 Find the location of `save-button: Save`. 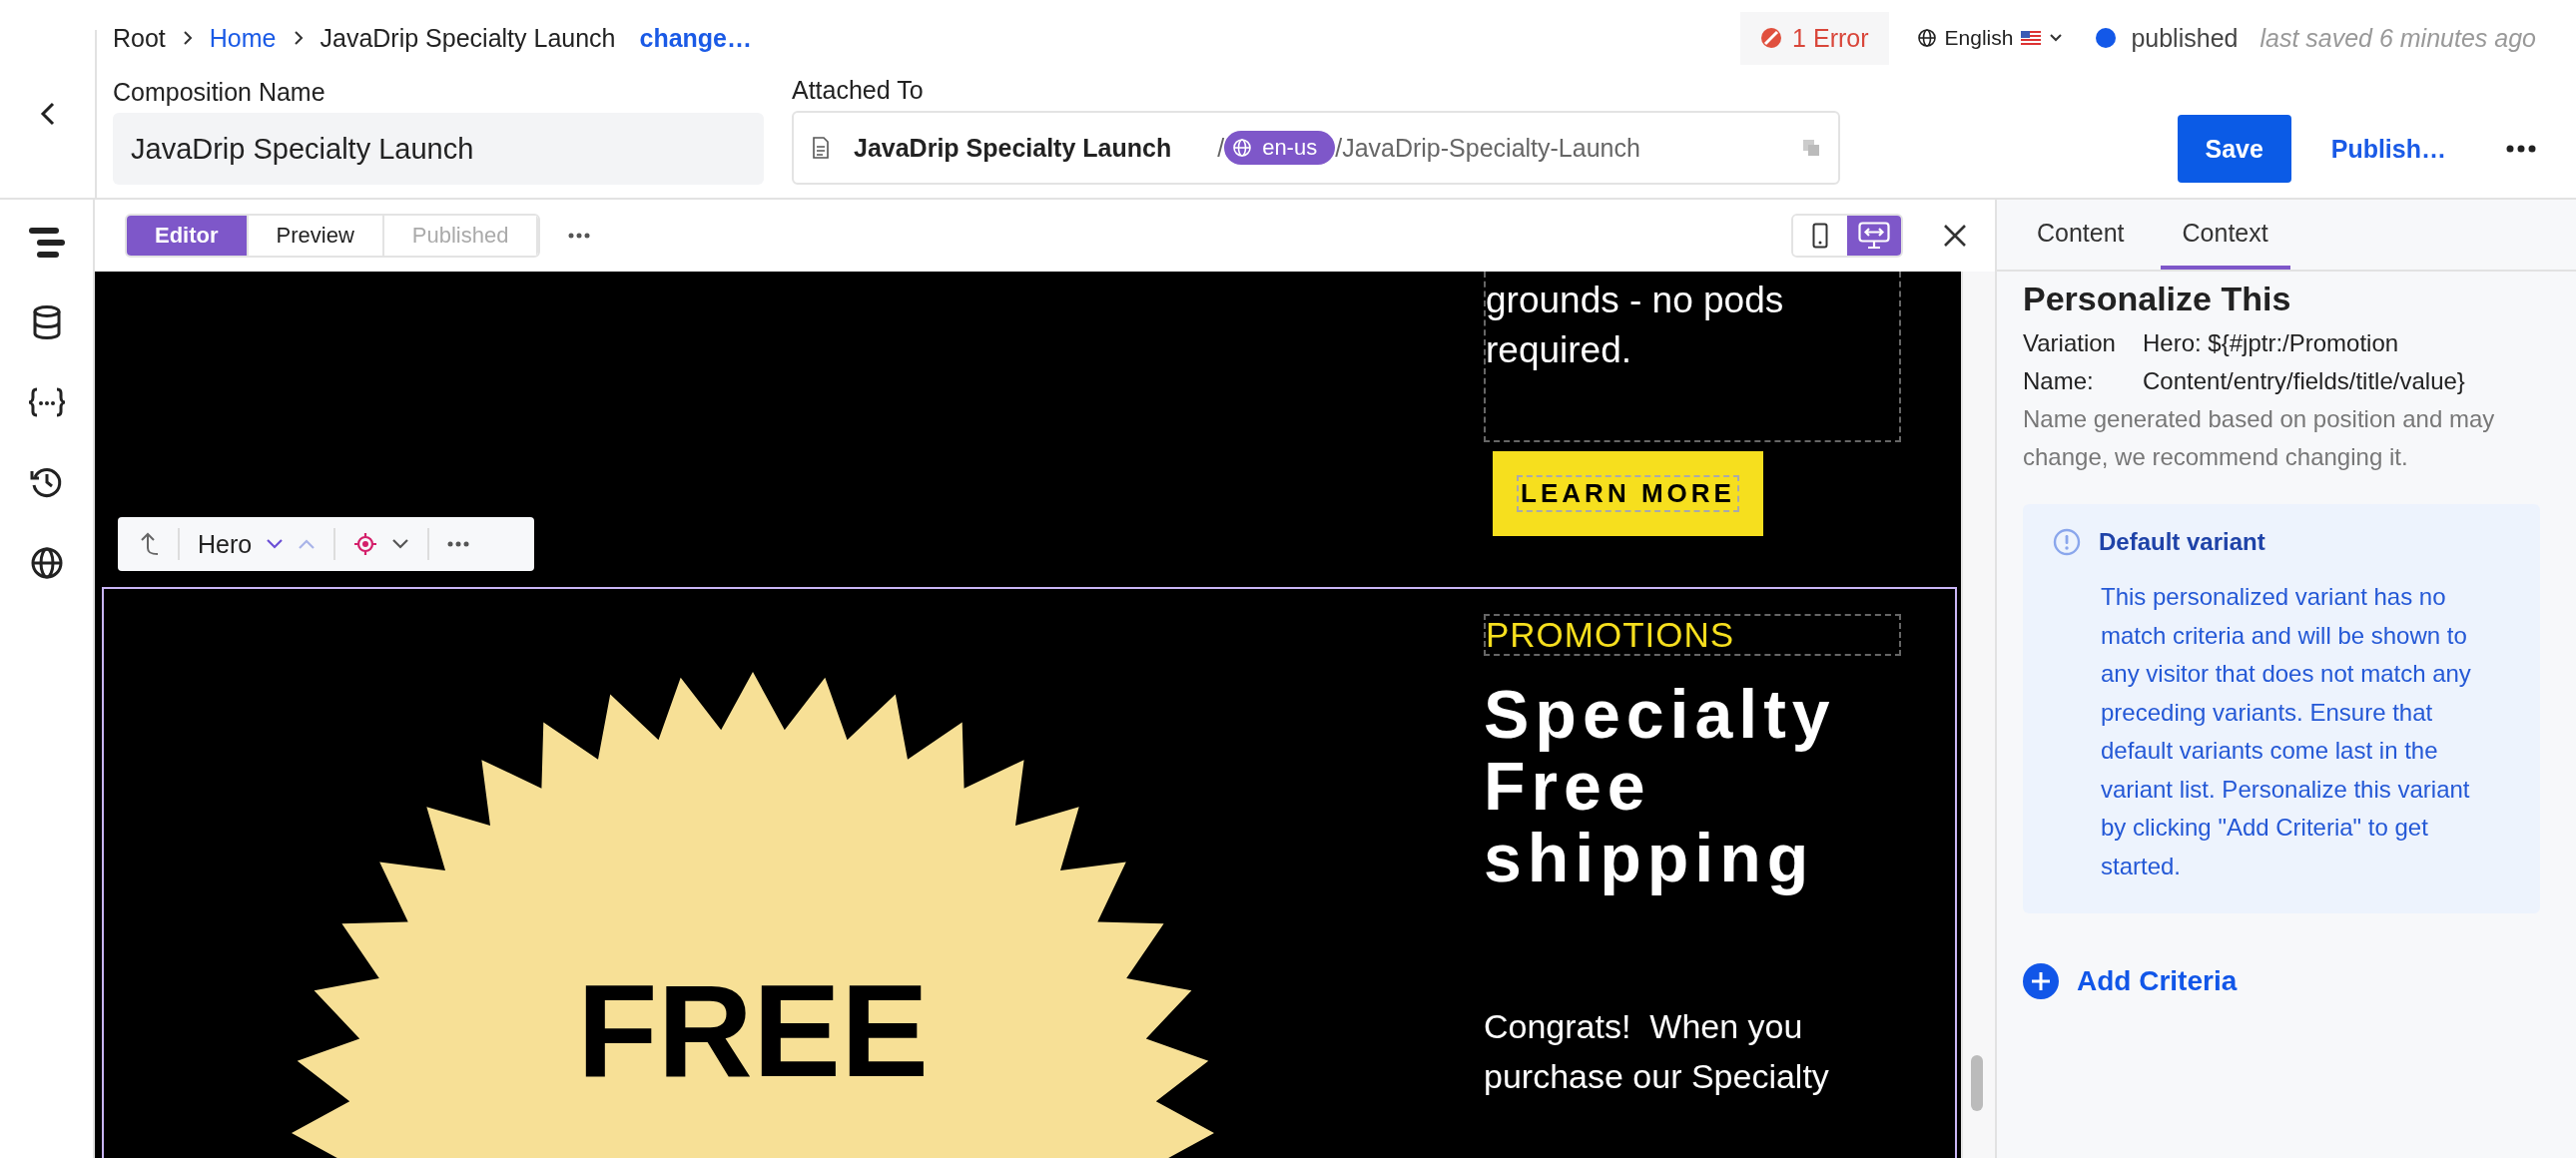

save-button: Save is located at coordinates (2234, 149).